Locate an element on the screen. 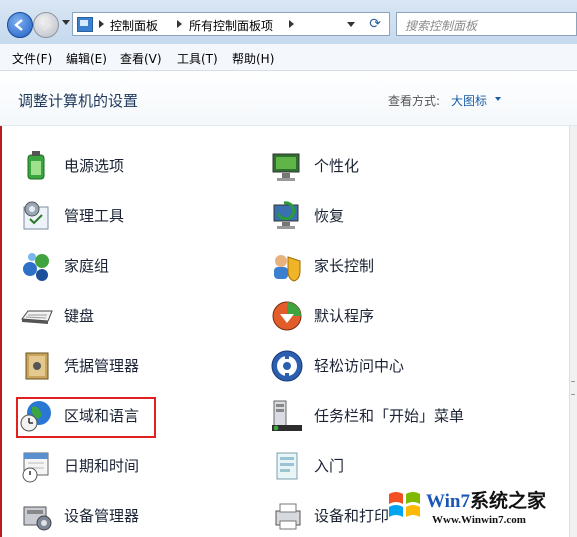  item-ease-of-access: 轻松访问中心 is located at coordinates (370, 367).